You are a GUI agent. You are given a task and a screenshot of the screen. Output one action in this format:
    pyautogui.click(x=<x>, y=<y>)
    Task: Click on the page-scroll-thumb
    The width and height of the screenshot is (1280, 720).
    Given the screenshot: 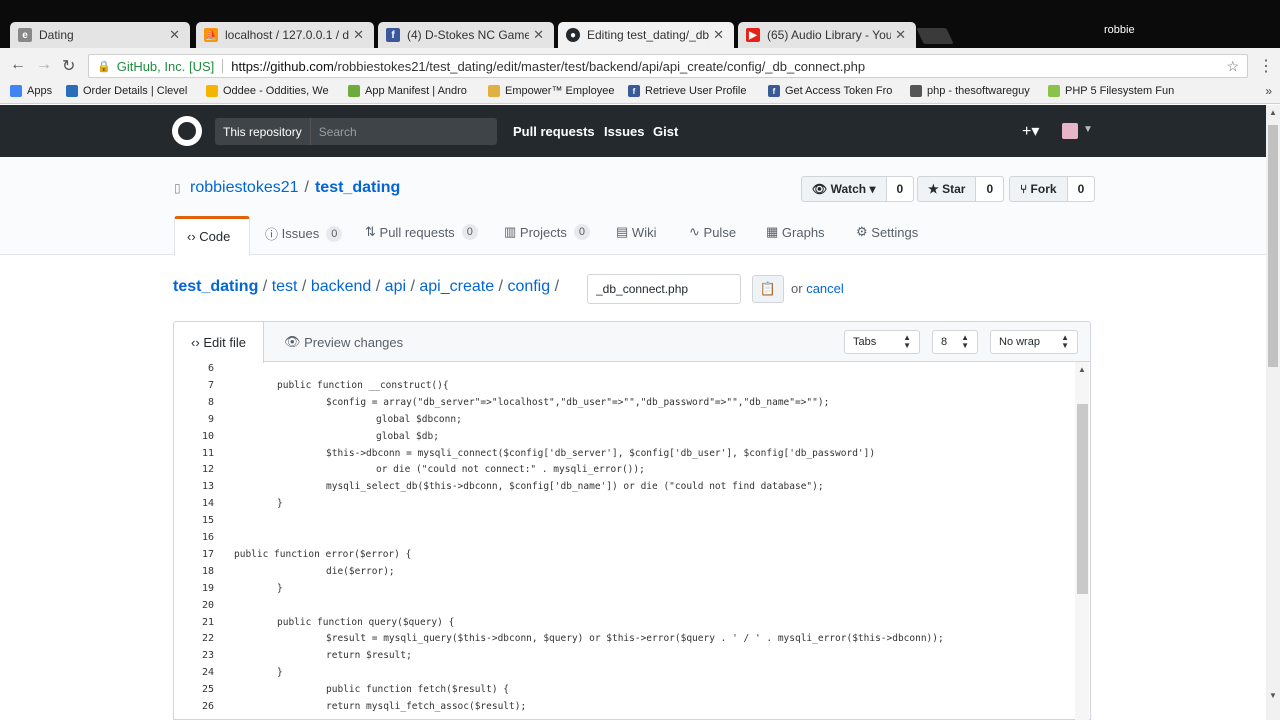 What is the action you would take?
    pyautogui.click(x=1273, y=246)
    